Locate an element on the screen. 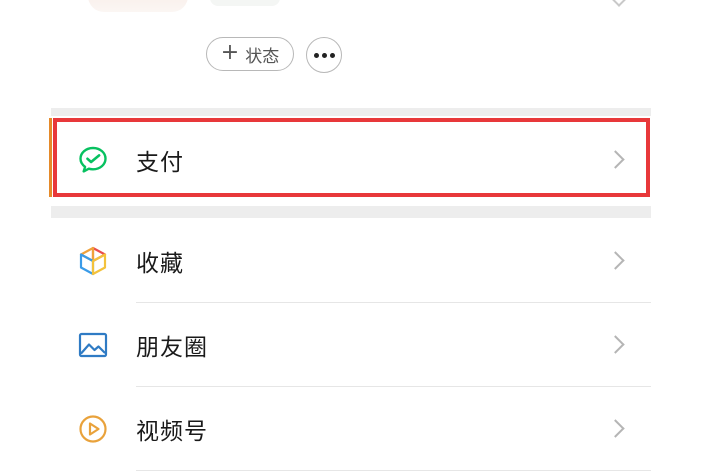 Image resolution: width=703 pixels, height=471 pixels. add-status-button: + 状态 is located at coordinates (250, 54).